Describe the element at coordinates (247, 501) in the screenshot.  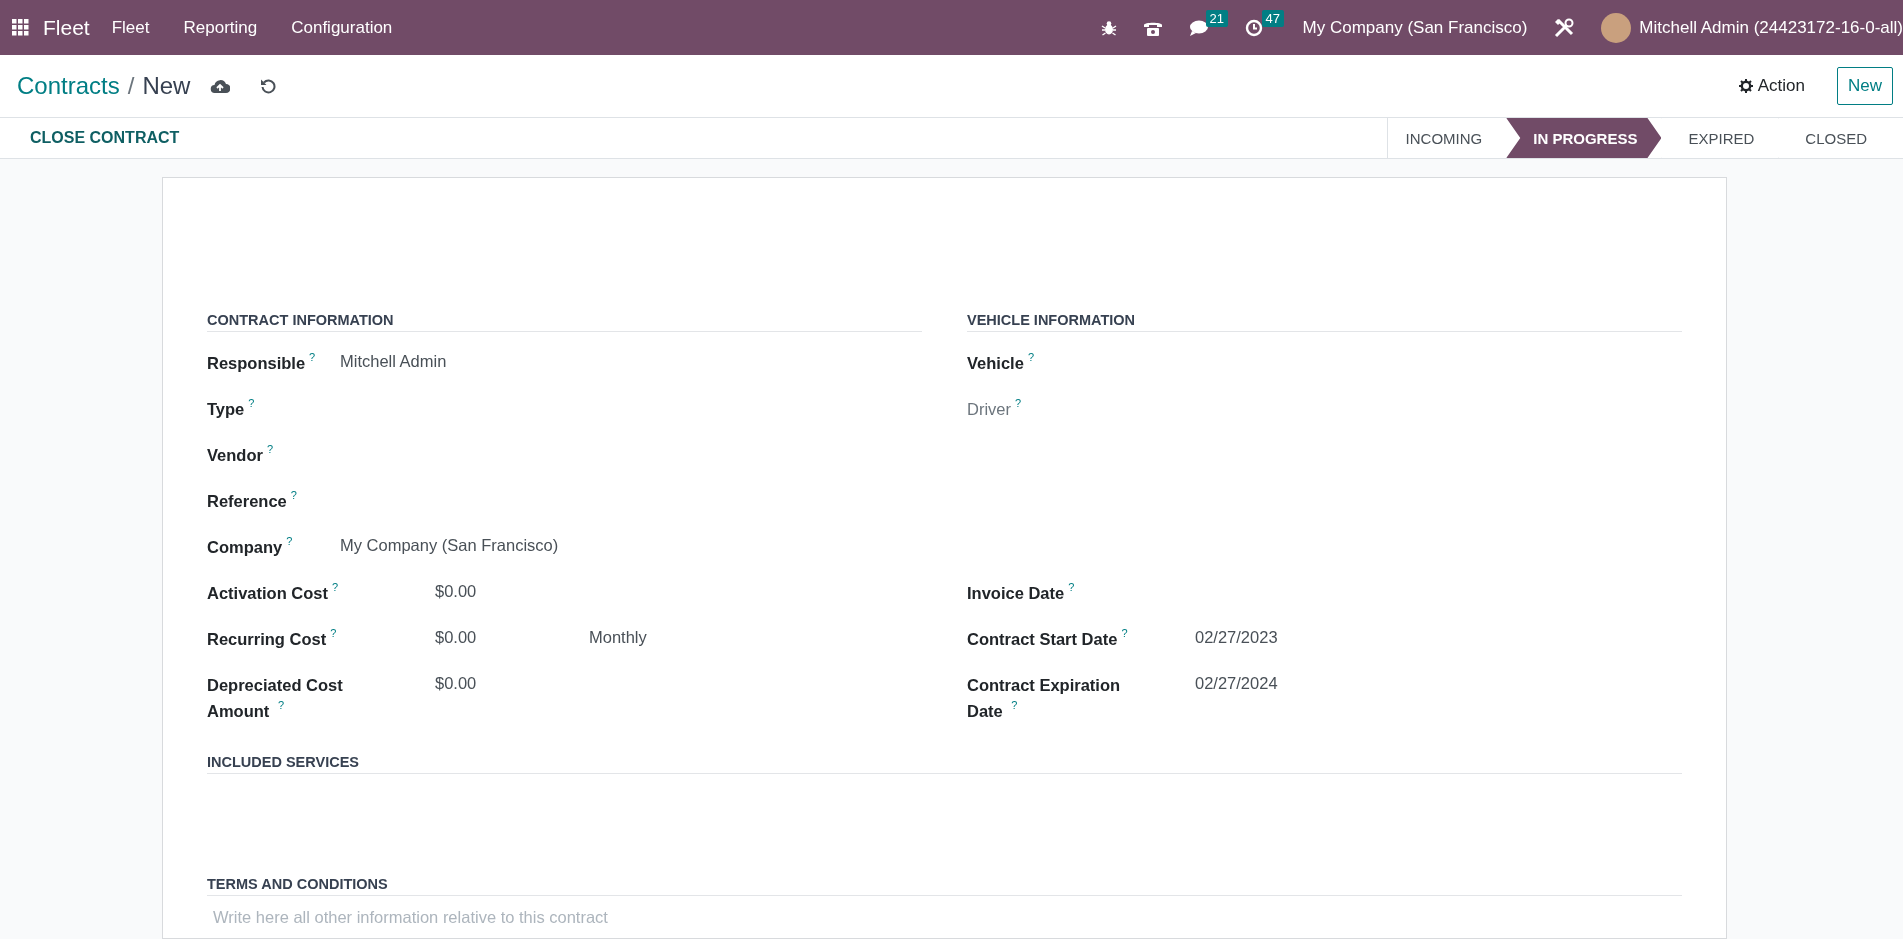
I see `field-label: Reference` at that location.